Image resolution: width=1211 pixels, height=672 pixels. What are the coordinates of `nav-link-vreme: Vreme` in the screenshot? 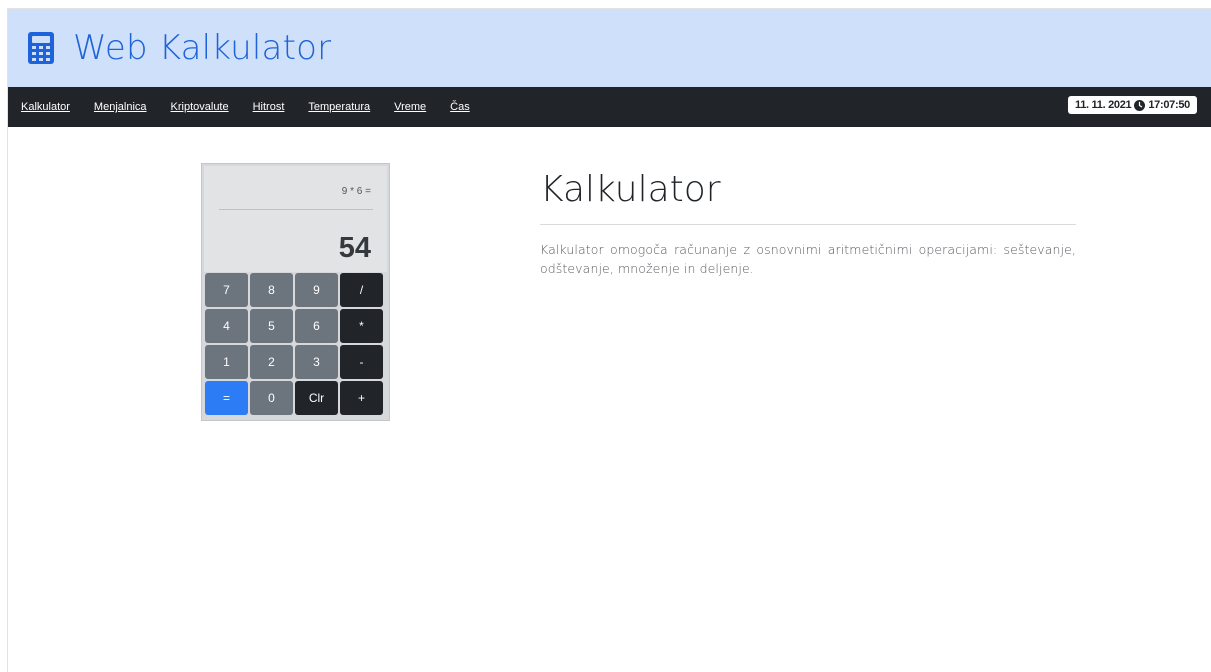 It's located at (410, 107).